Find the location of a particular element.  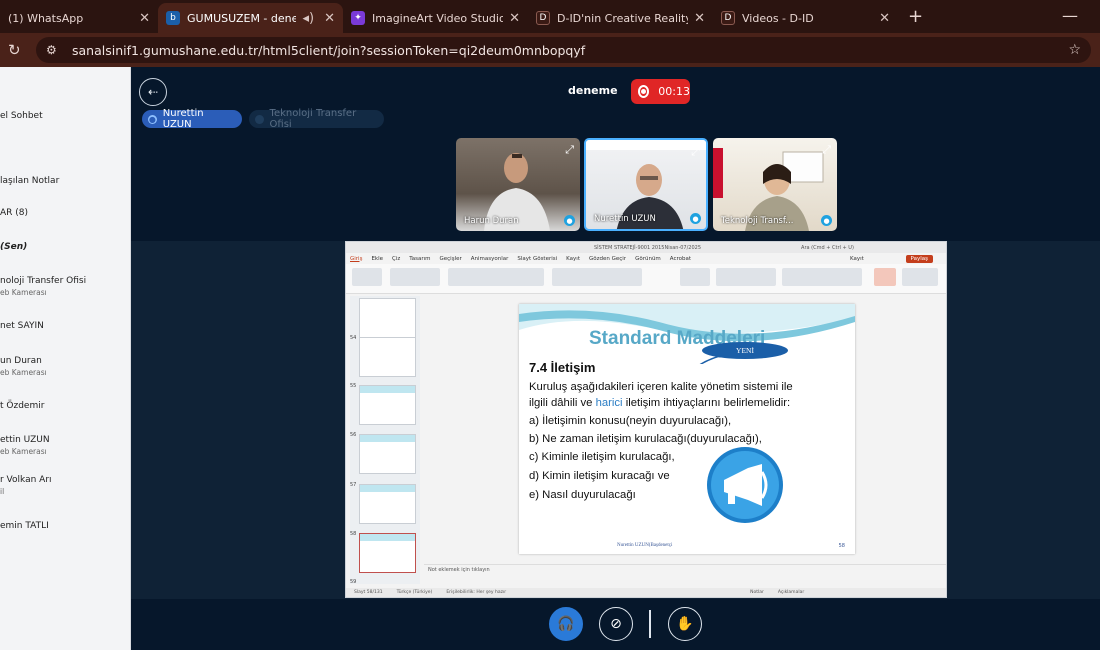

ppt-tab: Gözden Geçir is located at coordinates (607, 259).